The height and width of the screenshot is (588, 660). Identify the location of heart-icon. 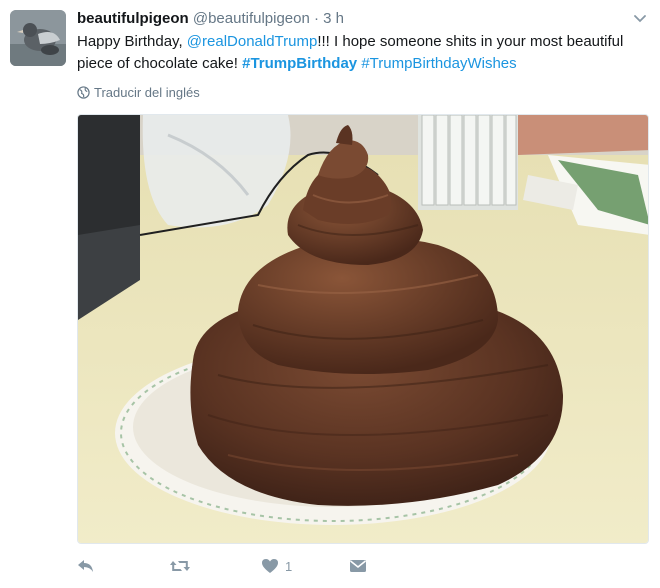
(270, 566).